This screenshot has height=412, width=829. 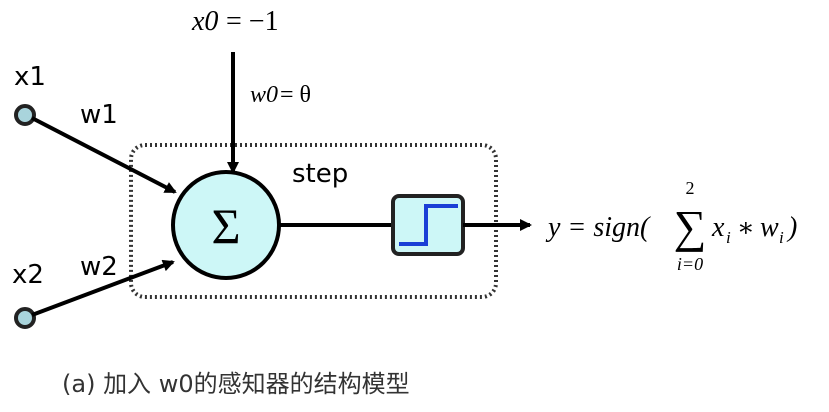 What do you see at coordinates (781, 237) in the screenshot?
I see `formula-term-w-sub: i` at bounding box center [781, 237].